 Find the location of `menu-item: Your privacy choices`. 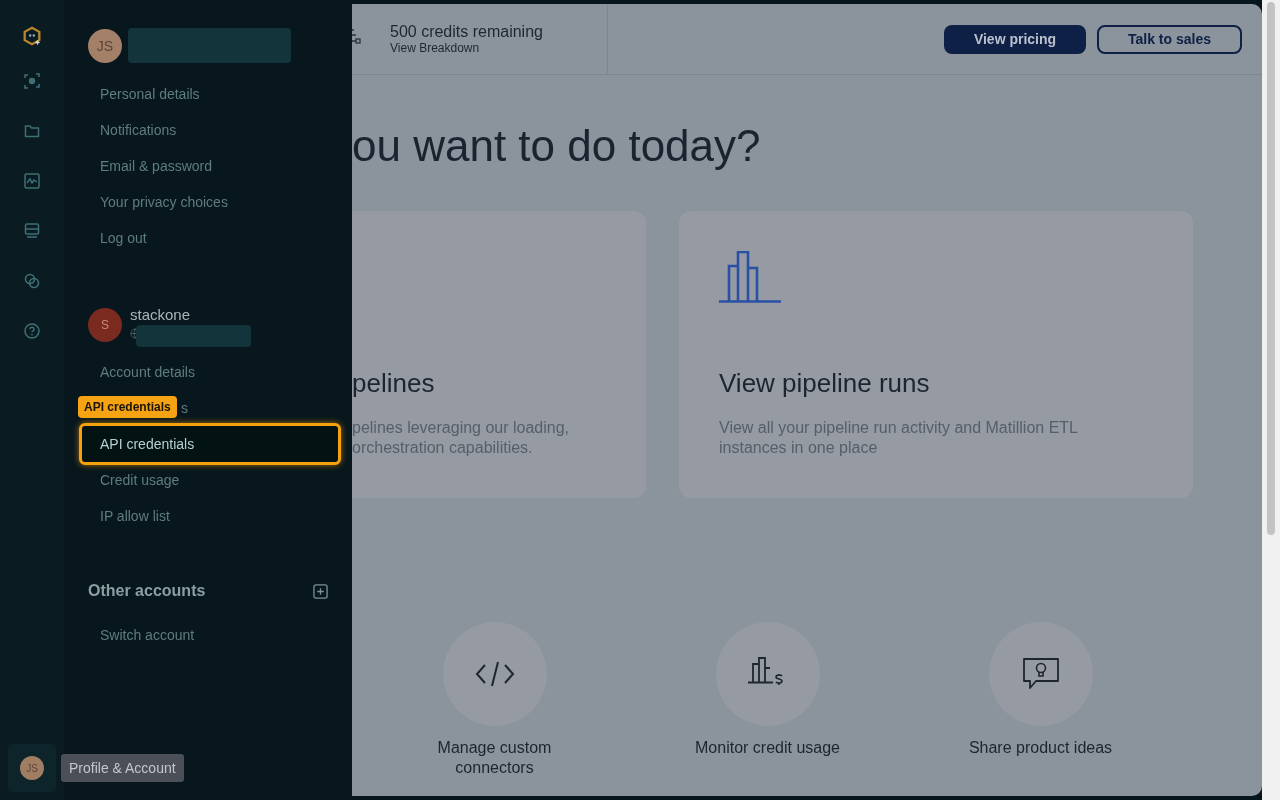

menu-item: Your privacy choices is located at coordinates (210, 202).